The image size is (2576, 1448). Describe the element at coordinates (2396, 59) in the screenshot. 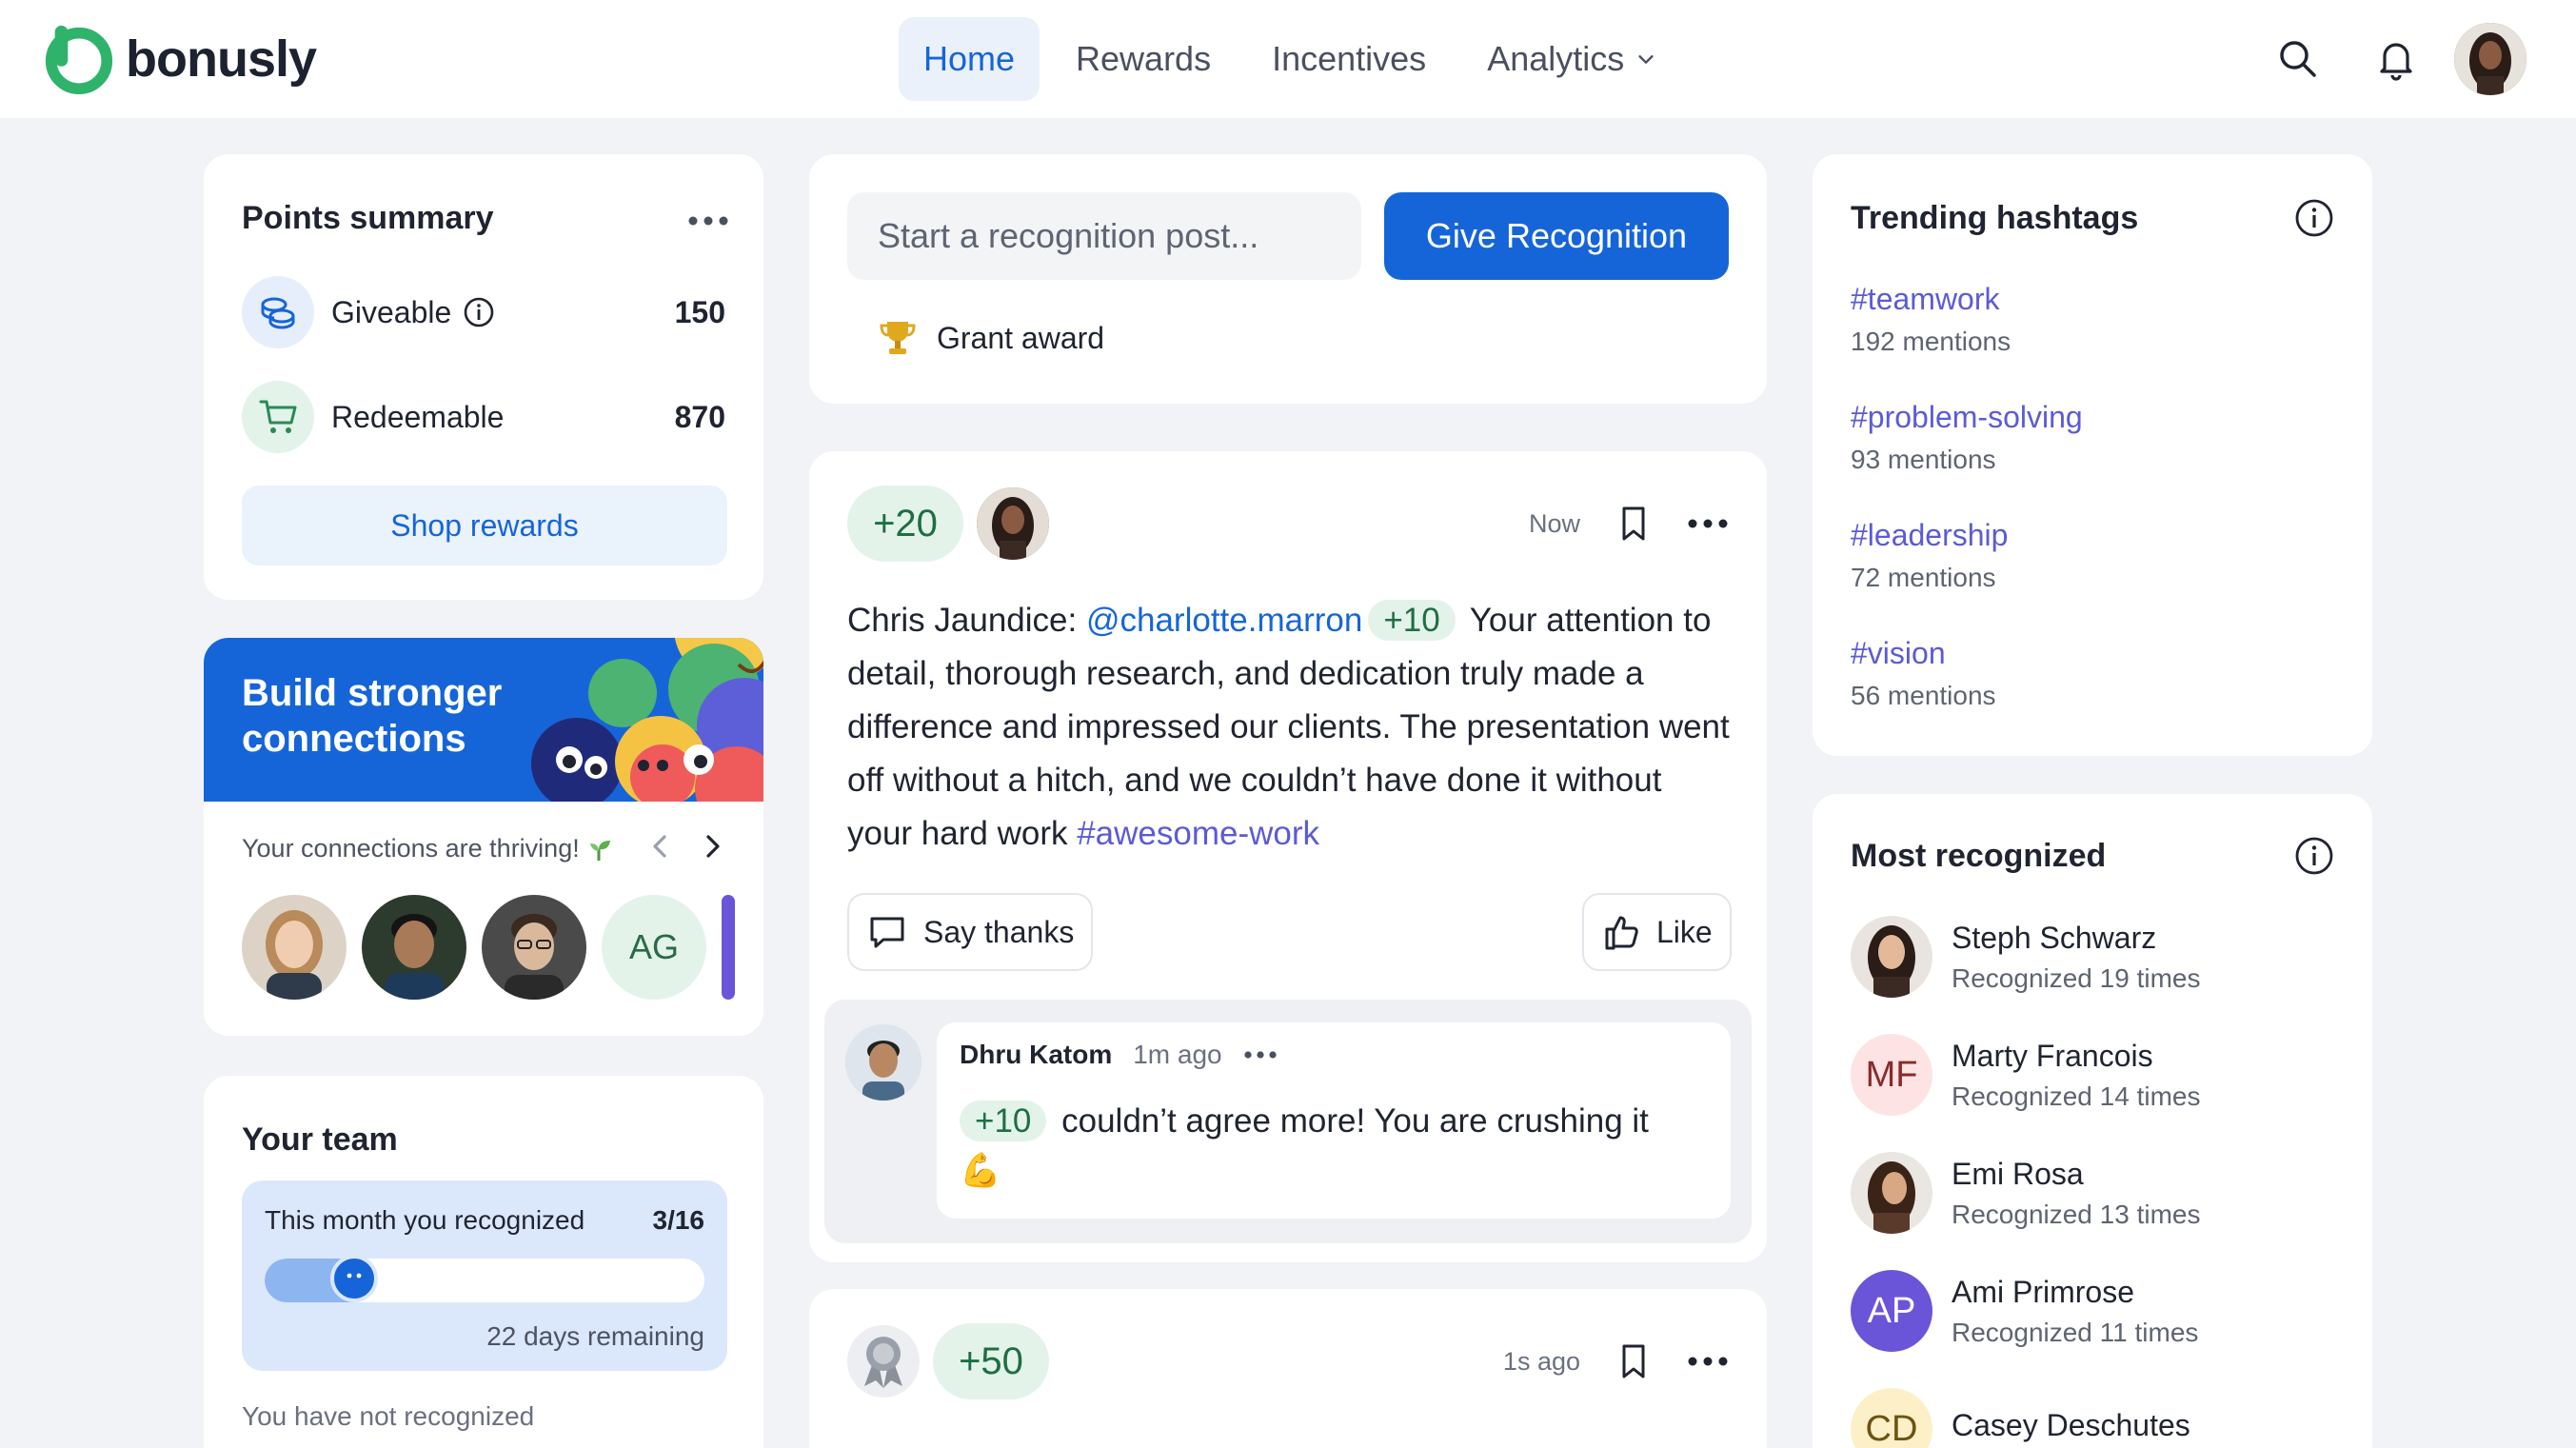

I see `bell-icon` at that location.